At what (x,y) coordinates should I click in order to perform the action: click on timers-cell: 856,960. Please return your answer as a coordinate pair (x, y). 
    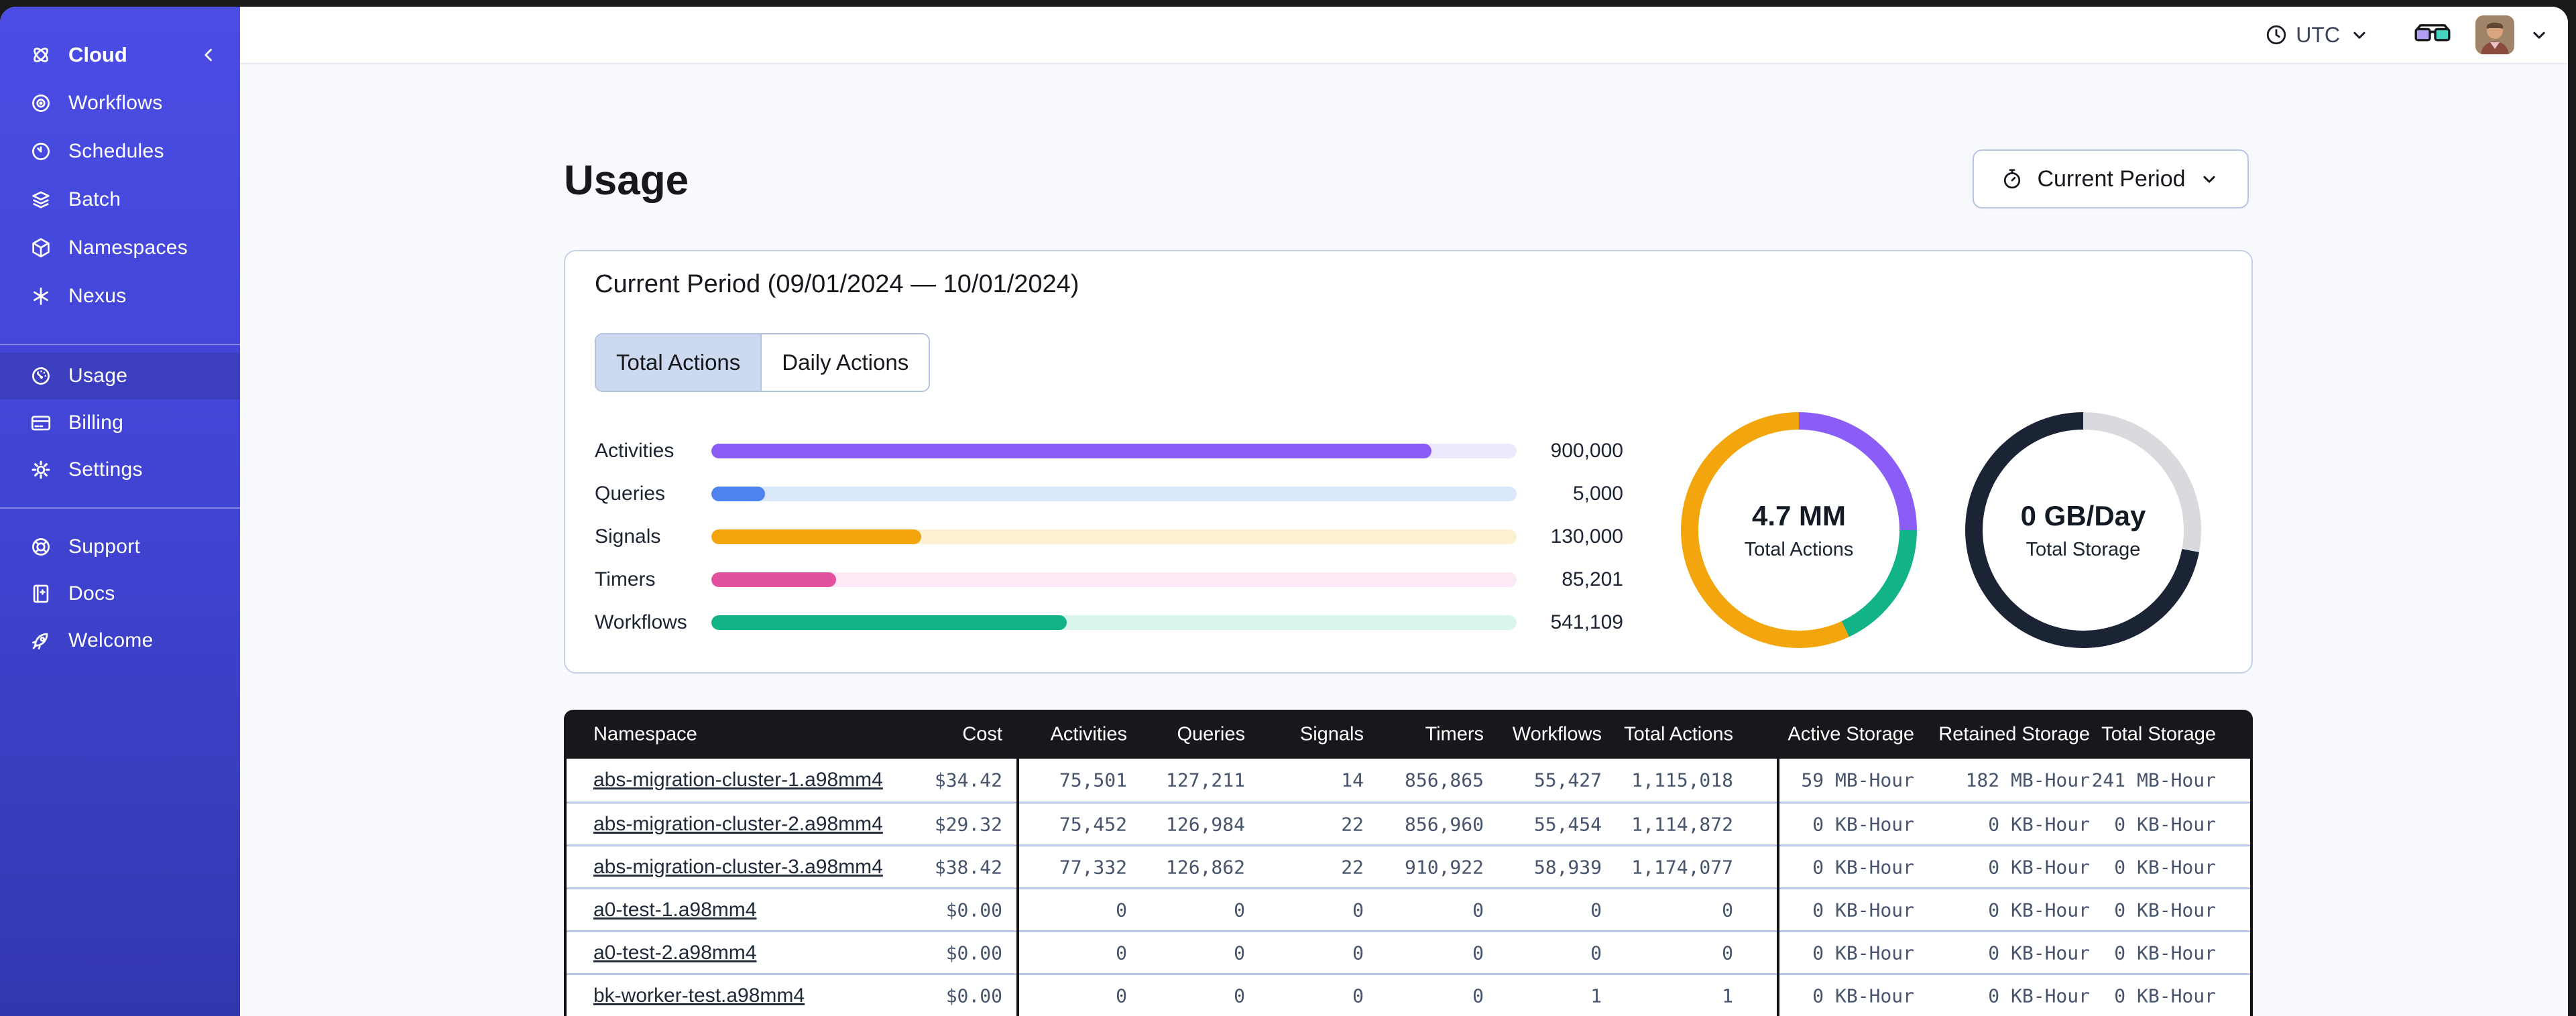
    Looking at the image, I should click on (1444, 824).